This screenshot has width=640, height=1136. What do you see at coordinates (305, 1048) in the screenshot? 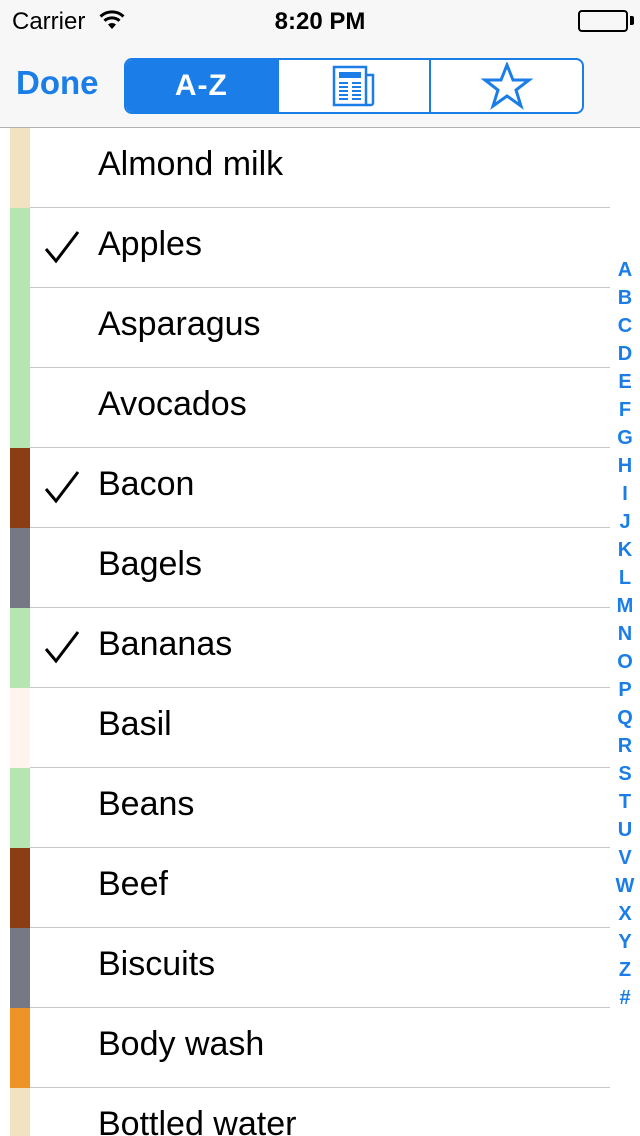
I see `list-item: Body wash` at bounding box center [305, 1048].